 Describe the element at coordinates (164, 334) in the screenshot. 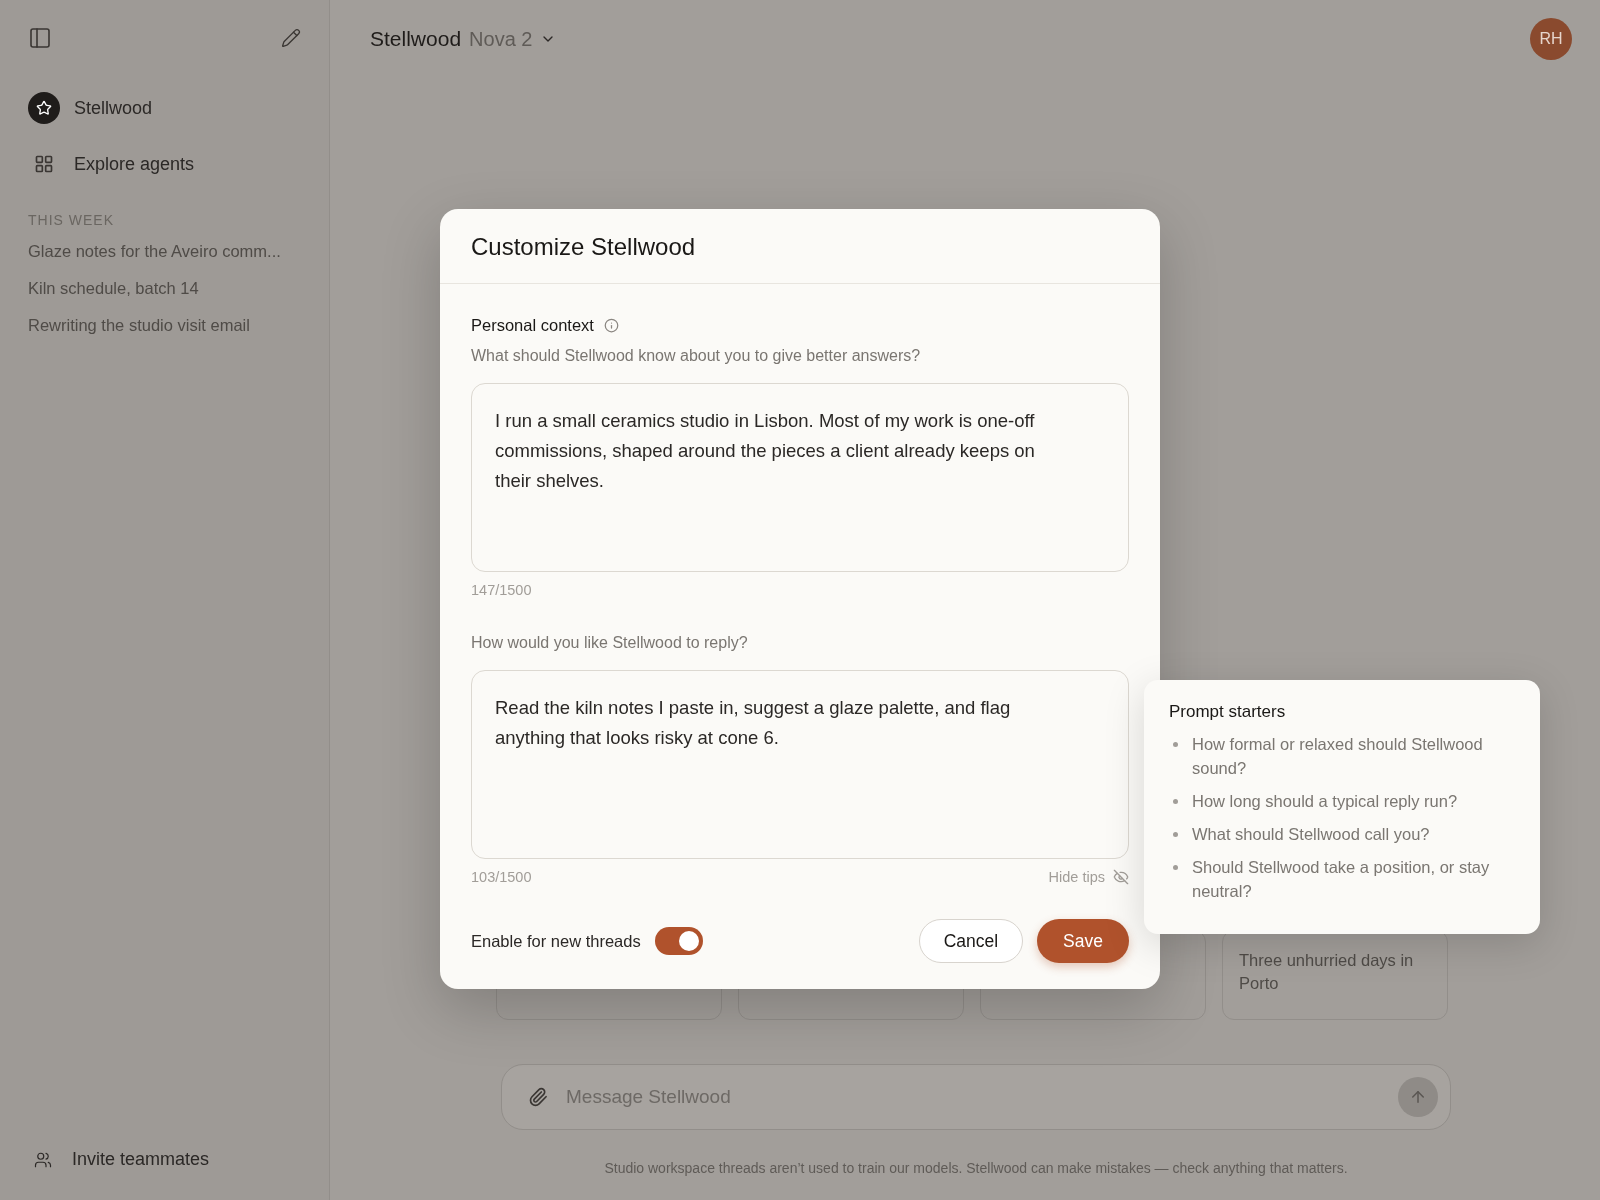

I see `thread-item: Rewriting the studio visit email` at that location.